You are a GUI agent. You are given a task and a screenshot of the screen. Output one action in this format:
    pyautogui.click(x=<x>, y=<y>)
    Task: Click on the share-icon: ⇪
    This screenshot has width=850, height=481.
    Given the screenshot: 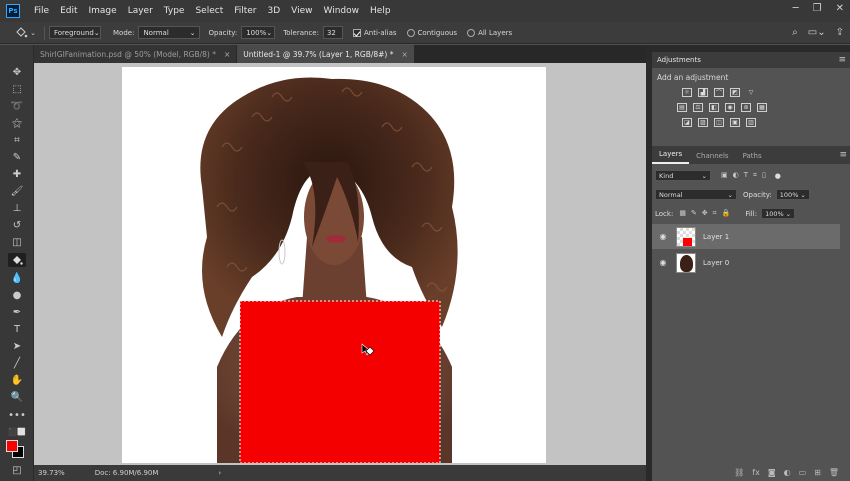 What is the action you would take?
    pyautogui.click(x=840, y=32)
    